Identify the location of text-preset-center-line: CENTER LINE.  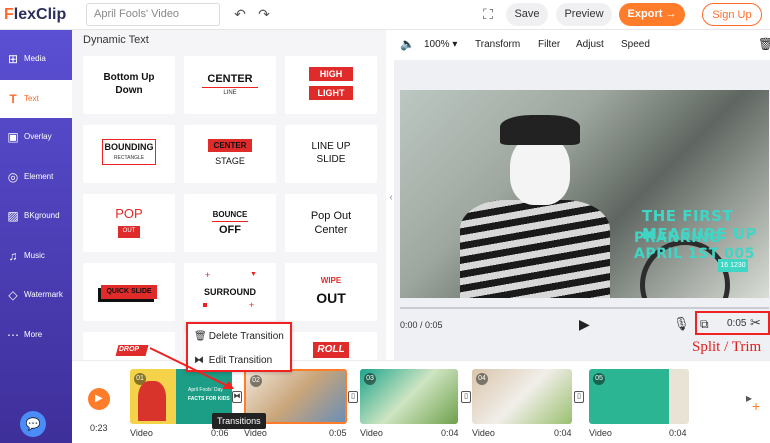
(230, 85).